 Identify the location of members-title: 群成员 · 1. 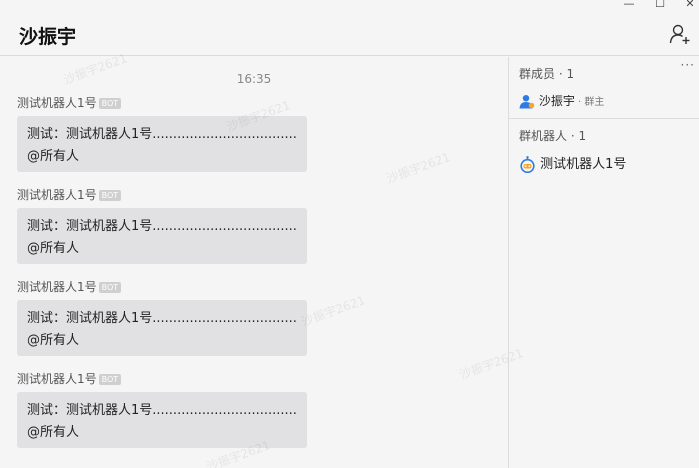
(547, 74).